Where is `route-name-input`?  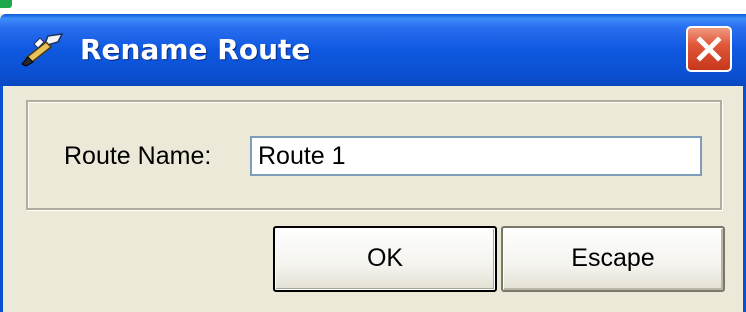 route-name-input is located at coordinates (476, 156).